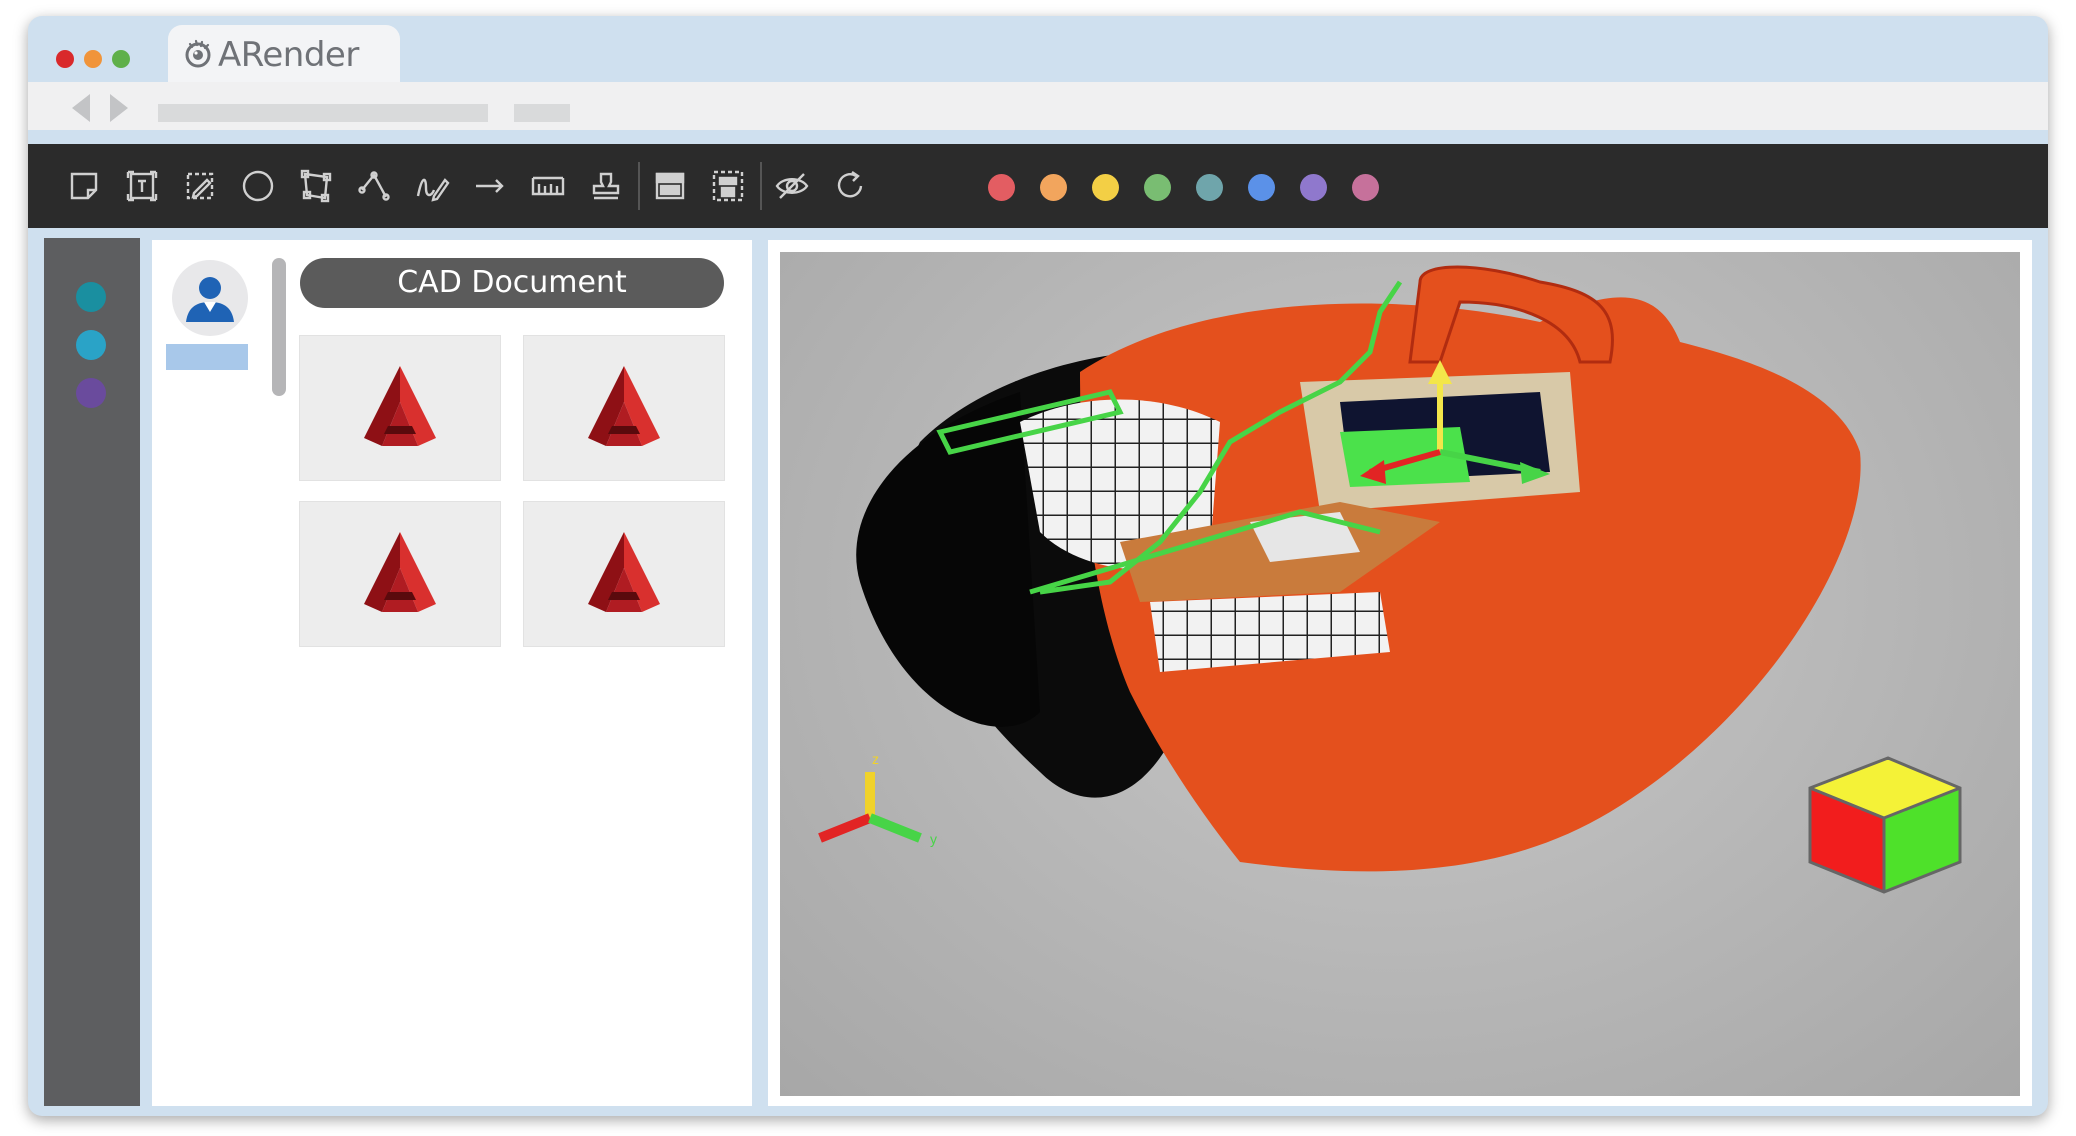 The width and height of the screenshot is (2076, 1136). What do you see at coordinates (207, 357) in the screenshot?
I see `user-name-placeholder` at bounding box center [207, 357].